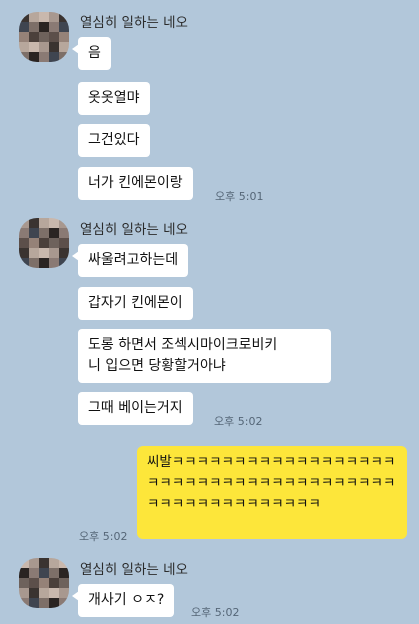 This screenshot has height=624, width=419. I want to click on chat-bubble: 그때 베이는거지, so click(135, 408).